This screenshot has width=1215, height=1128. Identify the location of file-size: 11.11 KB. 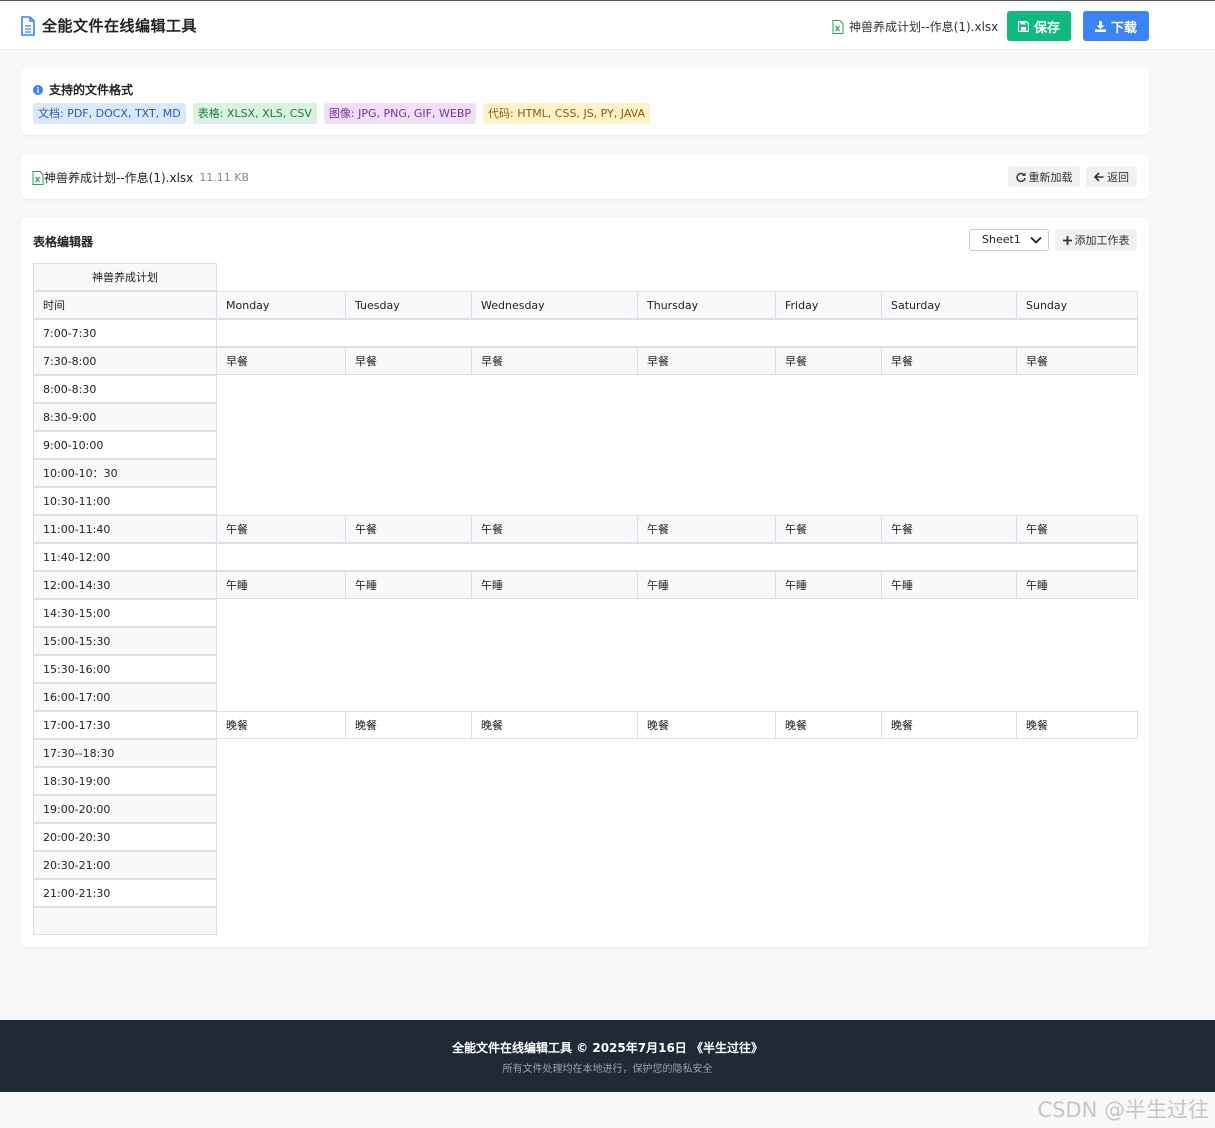
(224, 177).